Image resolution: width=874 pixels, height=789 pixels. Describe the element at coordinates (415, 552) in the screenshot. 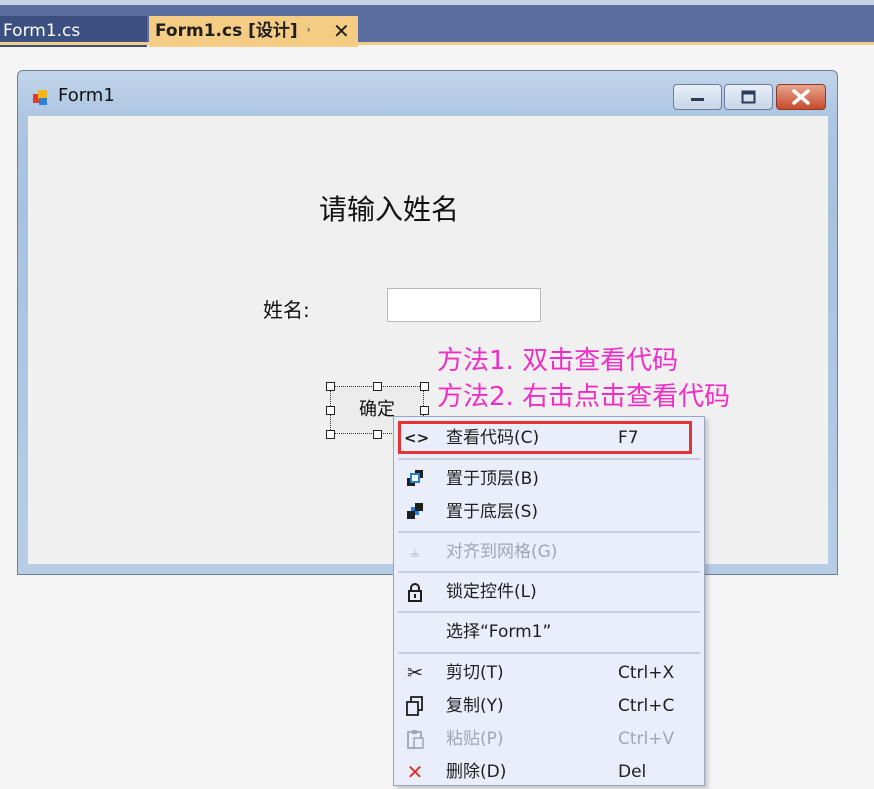

I see `align-to-grid-icon: ⫨` at that location.